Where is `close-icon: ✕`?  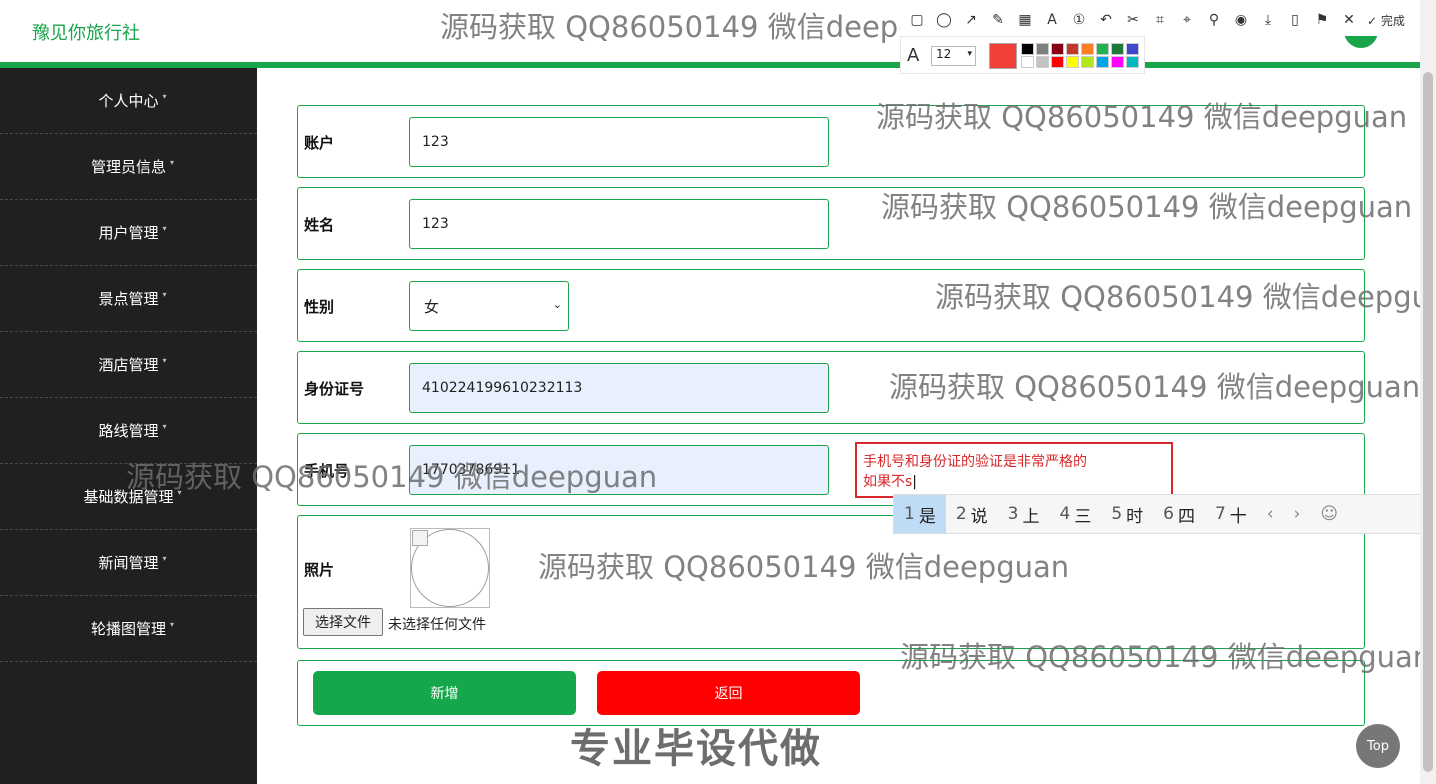
close-icon: ✕ is located at coordinates (1349, 20).